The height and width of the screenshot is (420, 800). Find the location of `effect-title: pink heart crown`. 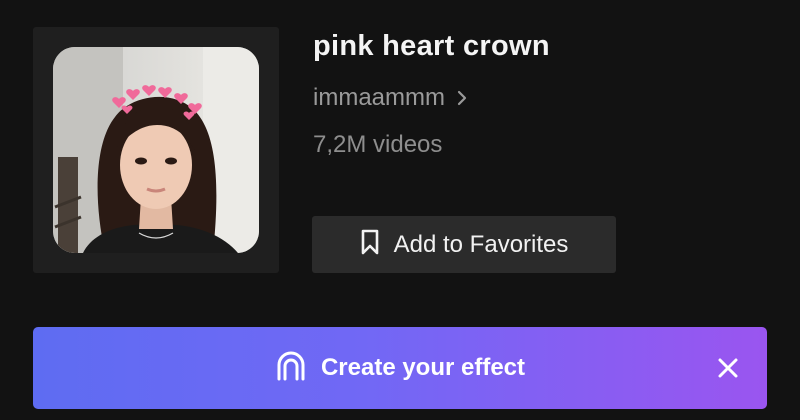

effect-title: pink heart crown is located at coordinates (431, 46).